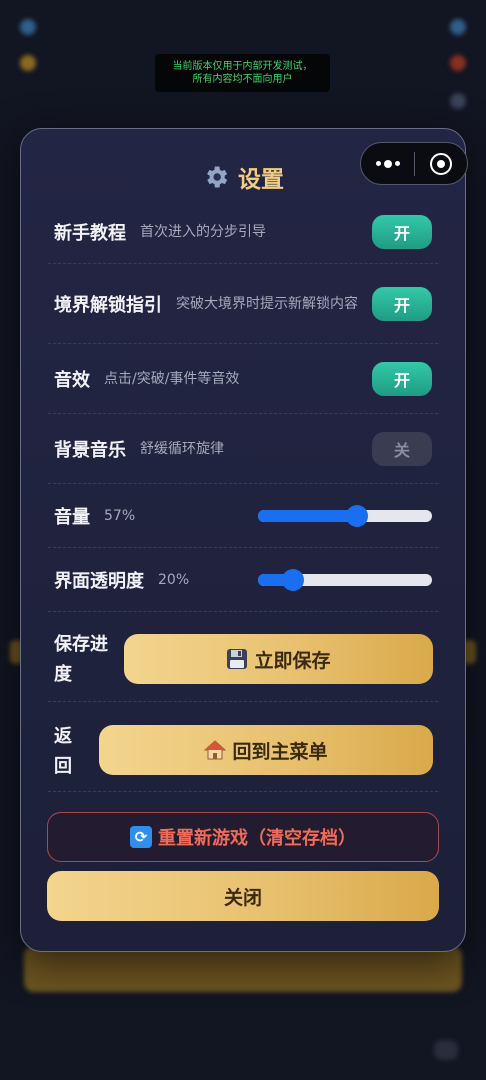  I want to click on house-icon, so click(215, 750).